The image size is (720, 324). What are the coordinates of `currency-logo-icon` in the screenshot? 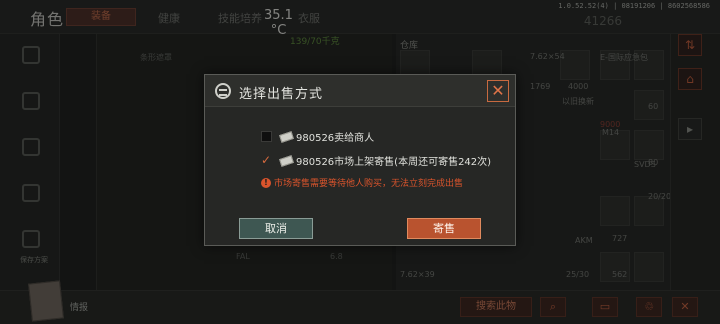 It's located at (223, 91).